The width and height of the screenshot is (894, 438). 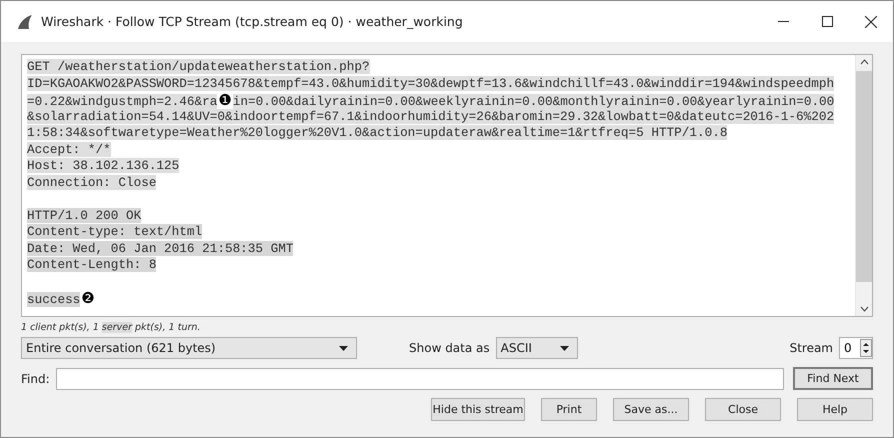 What do you see at coordinates (160, 248) in the screenshot?
I see `stream-text: Date: Wed, 06 Jan 2016 21:58:35 GMT` at bounding box center [160, 248].